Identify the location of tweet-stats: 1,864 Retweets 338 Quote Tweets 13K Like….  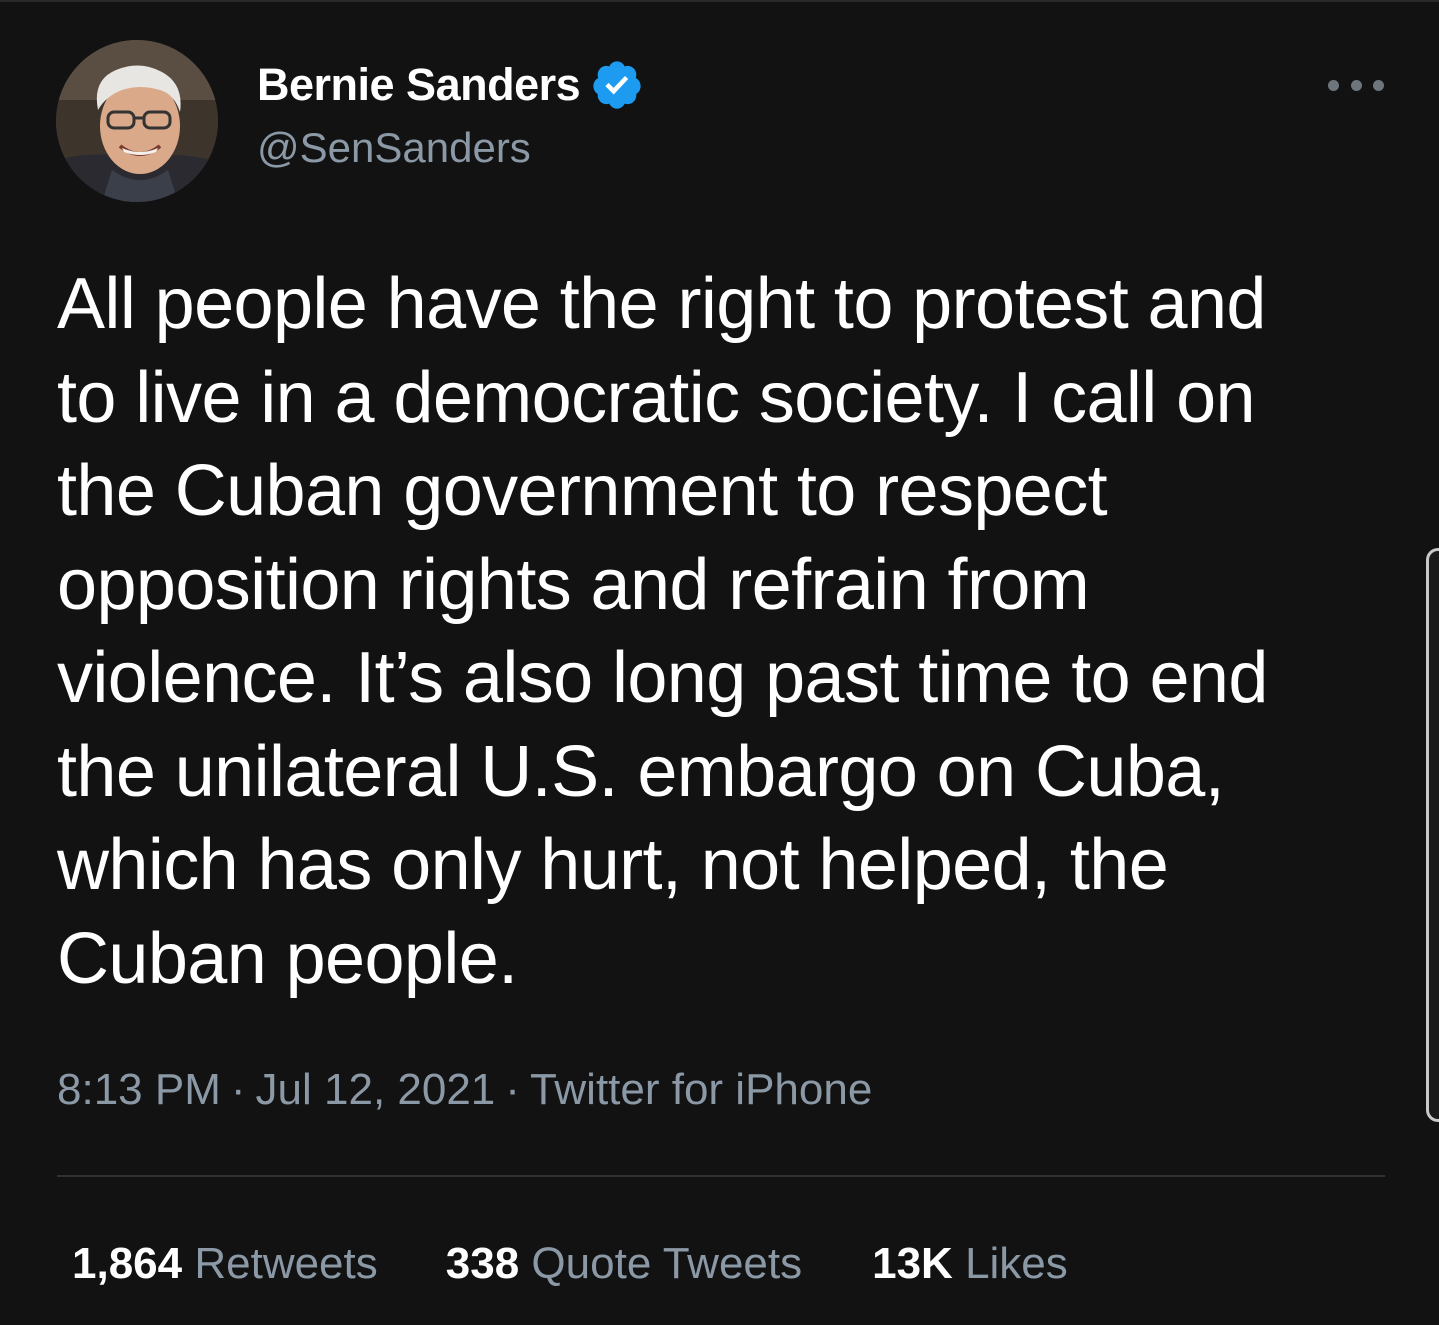
(570, 1264).